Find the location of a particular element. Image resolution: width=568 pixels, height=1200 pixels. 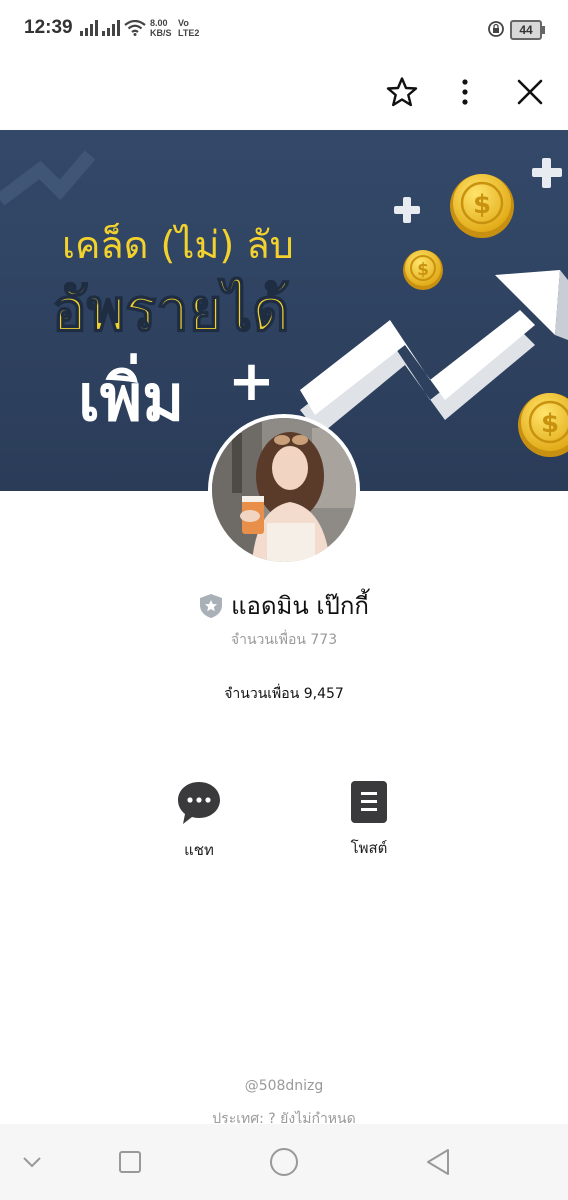

rotation-lock-icon is located at coordinates (496, 29).